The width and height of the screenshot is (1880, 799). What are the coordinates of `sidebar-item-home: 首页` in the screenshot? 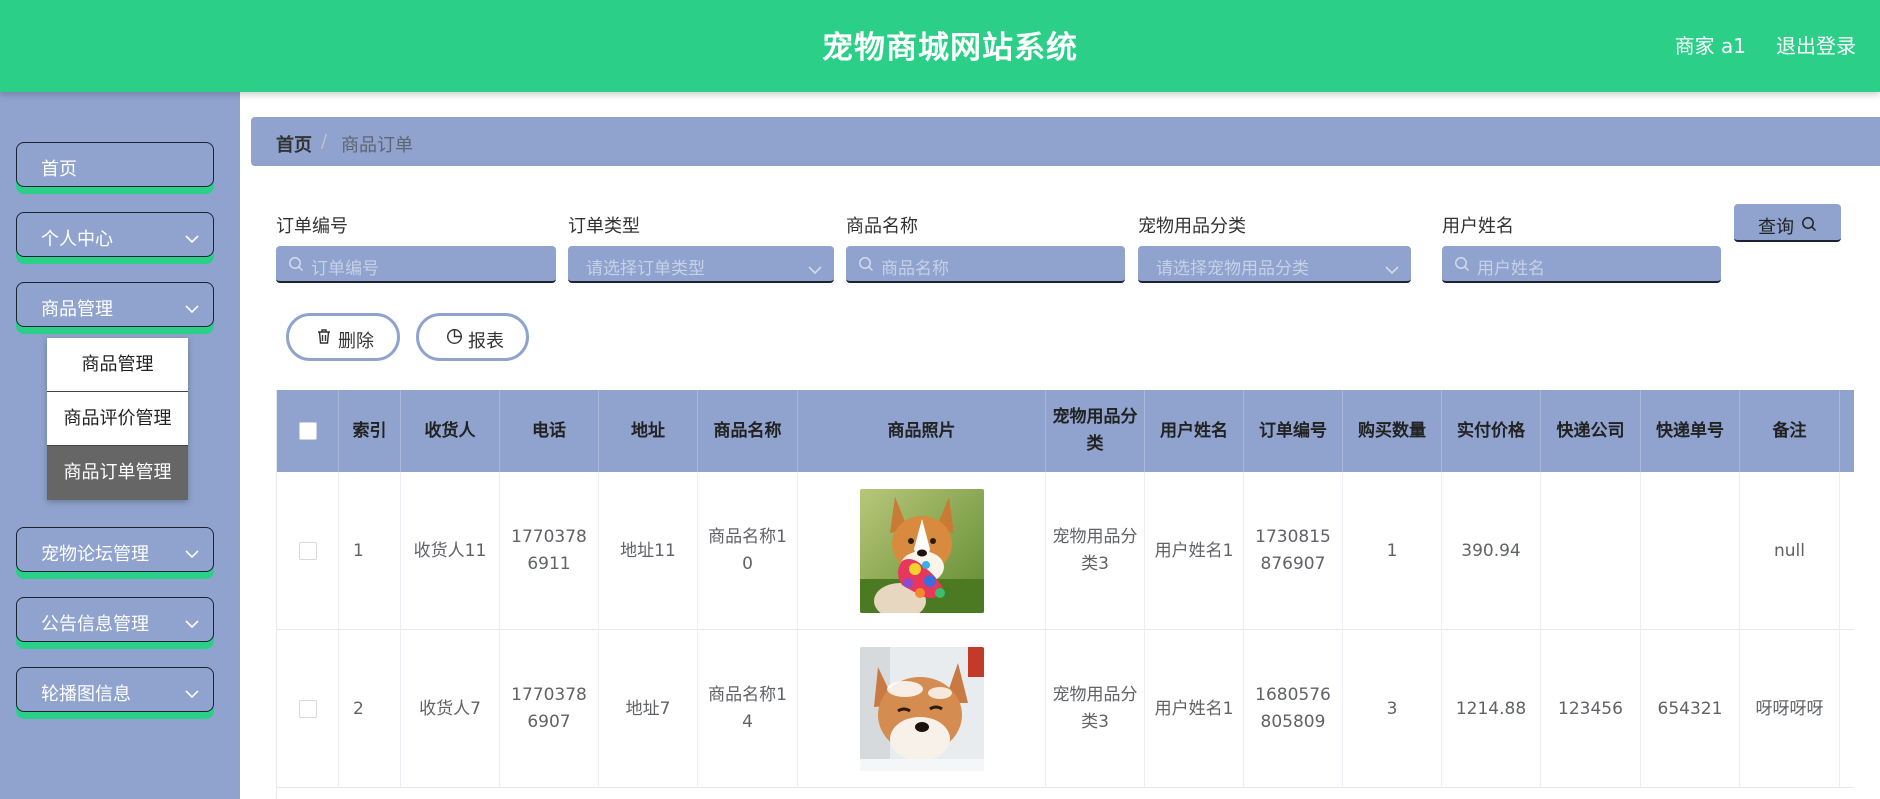 It's located at (115, 164).